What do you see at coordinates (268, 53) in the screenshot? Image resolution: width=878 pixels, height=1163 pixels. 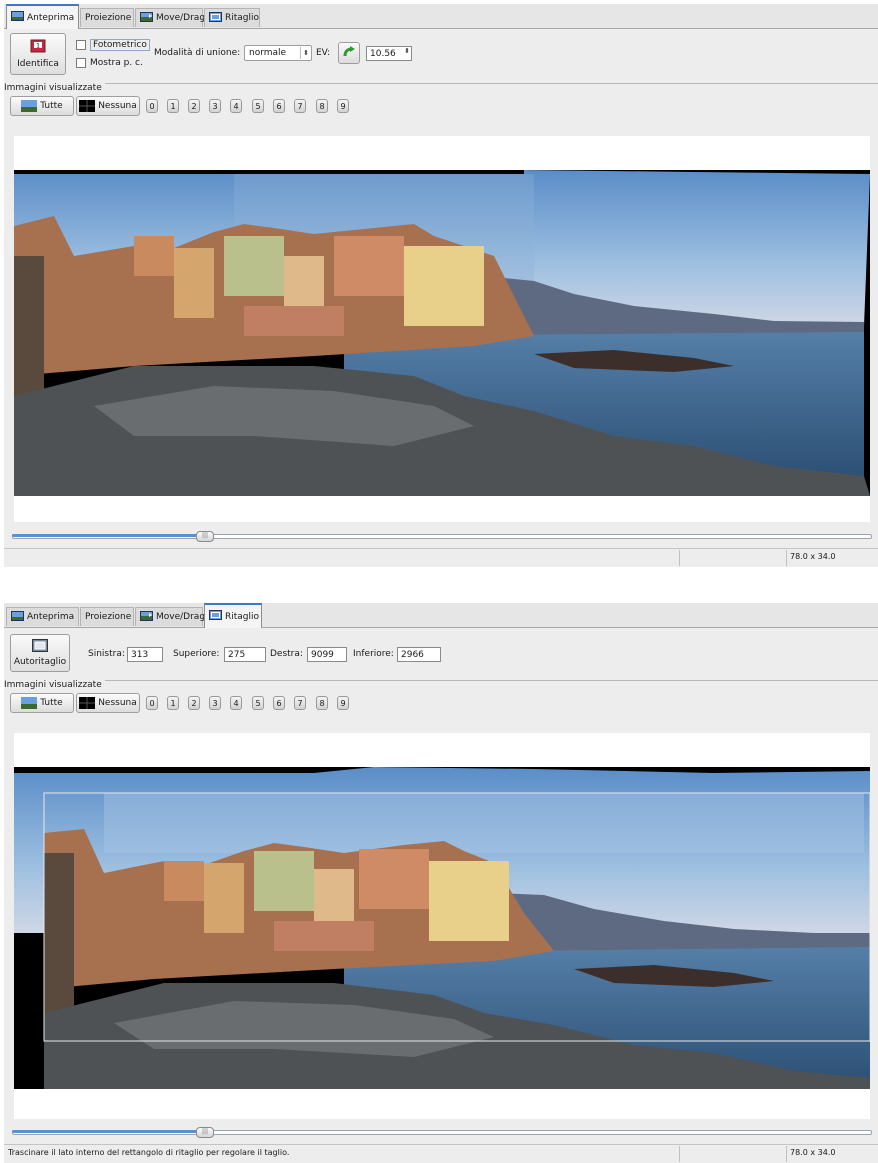 I see `blend-mode-value: normale` at bounding box center [268, 53].